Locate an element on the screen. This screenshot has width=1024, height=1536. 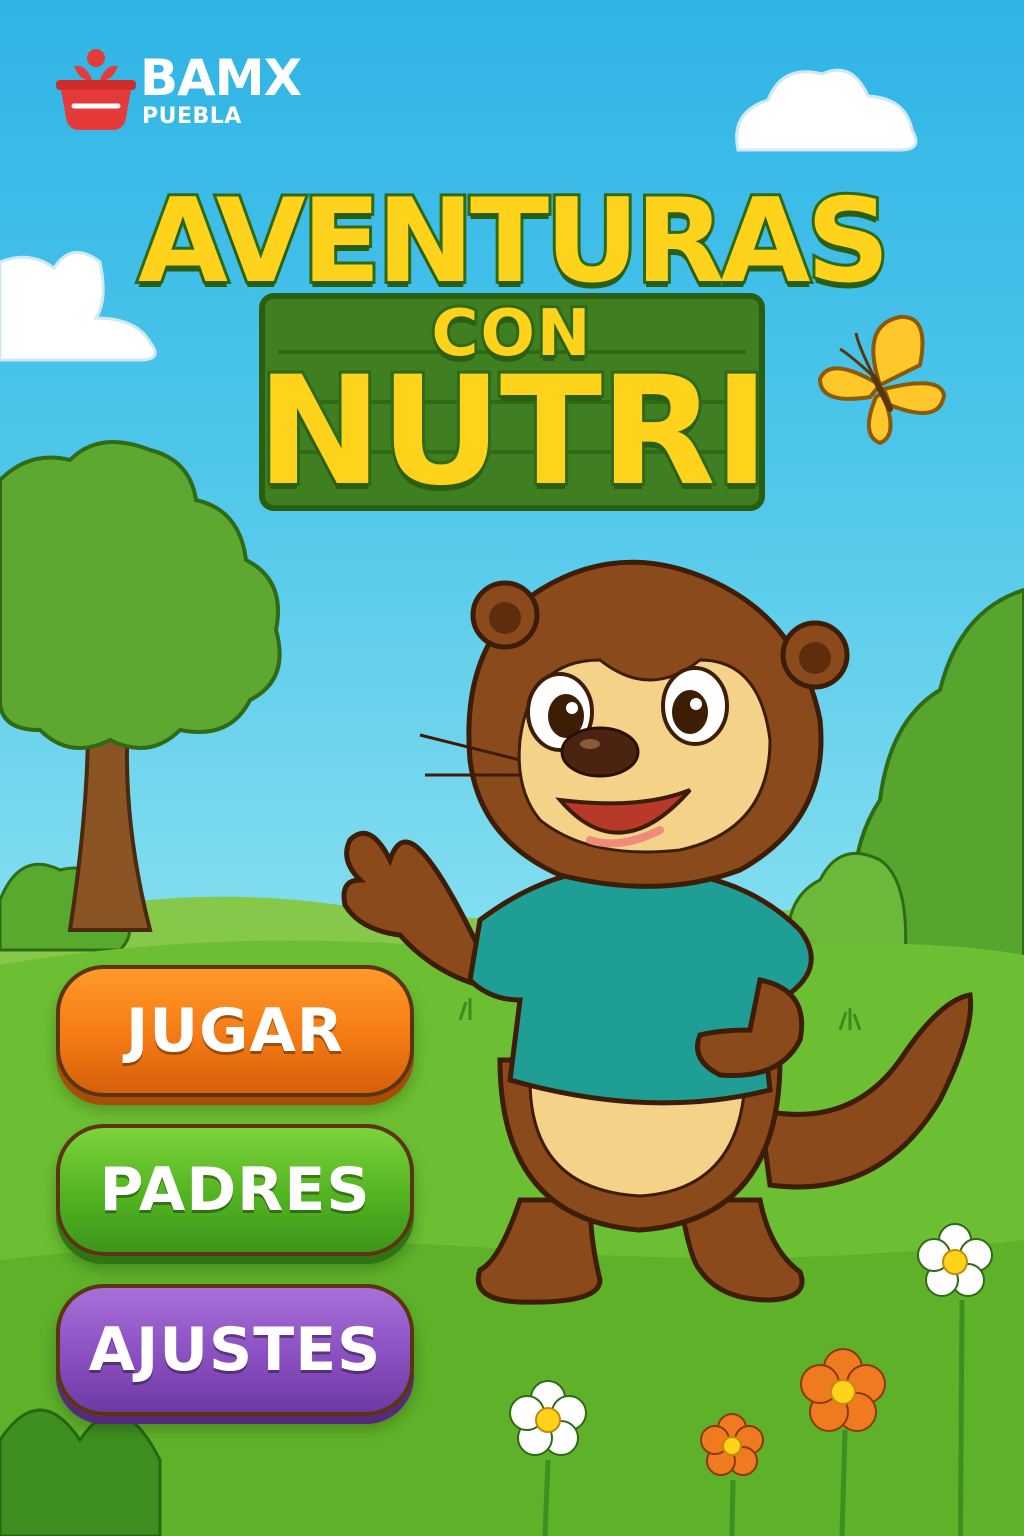
parents-button: PADRES is located at coordinates (235, 1190).